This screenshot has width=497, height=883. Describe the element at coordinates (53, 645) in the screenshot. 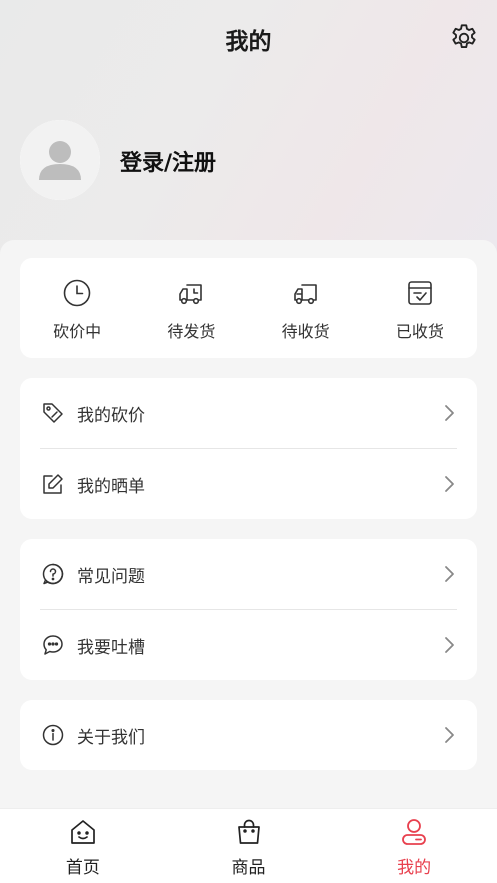

I see `chat-icon` at that location.